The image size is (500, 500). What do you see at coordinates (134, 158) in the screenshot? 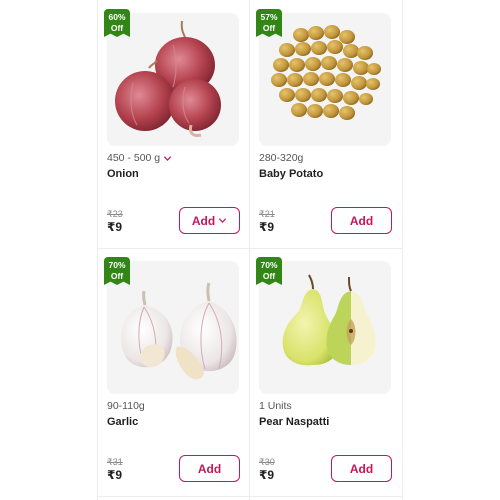
I see `quantity-label: 450 - 500 g` at bounding box center [134, 158].